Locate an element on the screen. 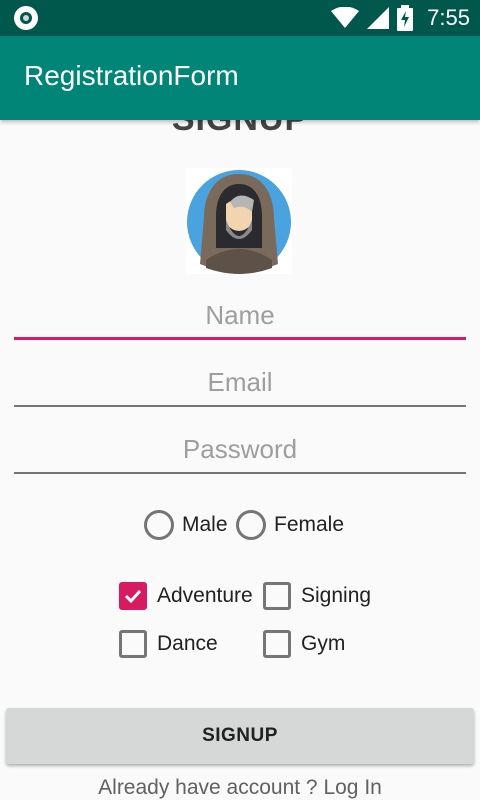 This screenshot has height=800, width=480. checkbox-adventure-label: Adventure is located at coordinates (205, 595).